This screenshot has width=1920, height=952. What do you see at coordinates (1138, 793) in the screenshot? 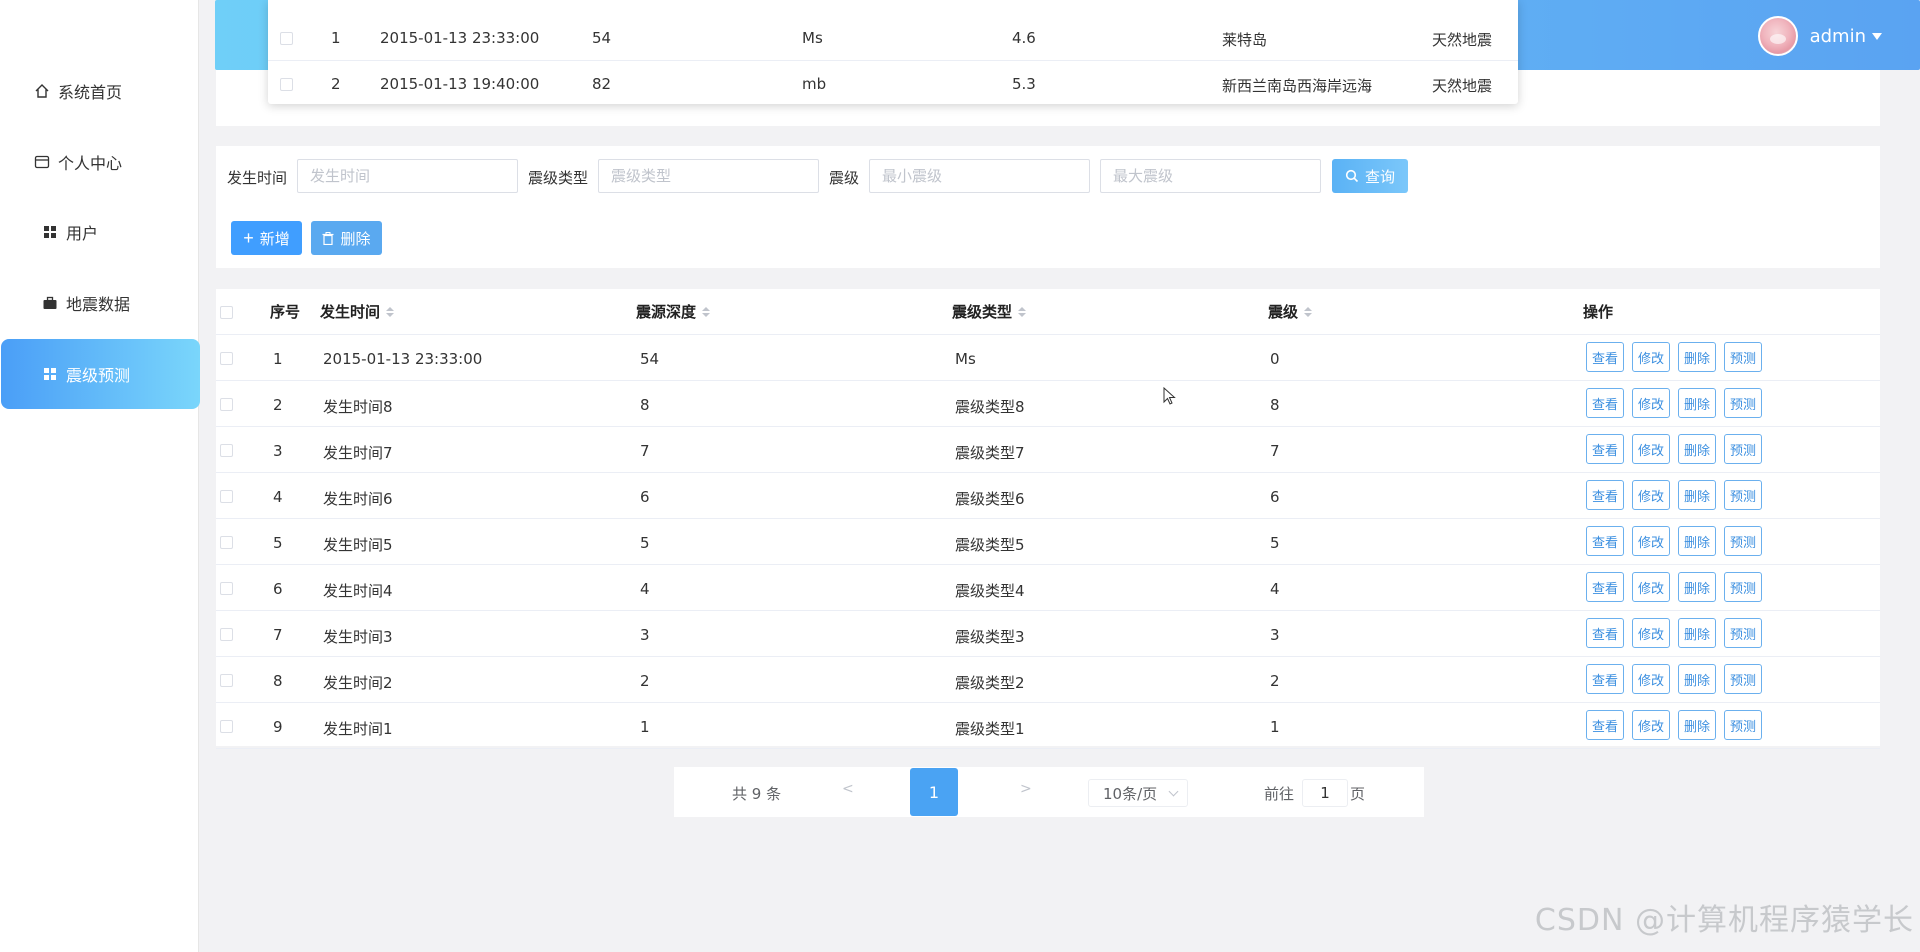
I see `page-size-select: 10条/页` at bounding box center [1138, 793].